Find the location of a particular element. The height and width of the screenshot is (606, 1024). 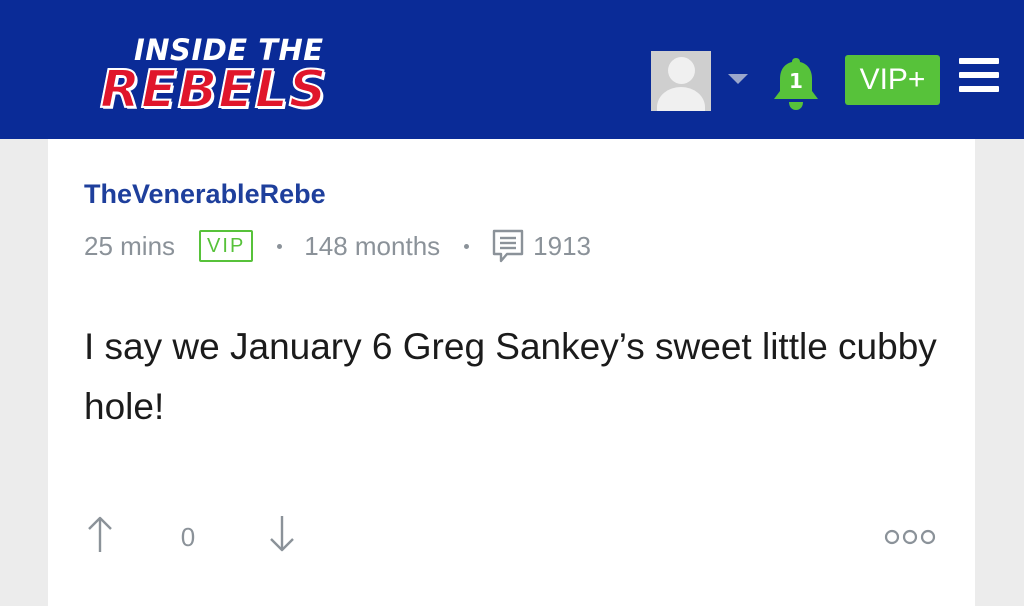

caret-down-icon is located at coordinates (738, 79).